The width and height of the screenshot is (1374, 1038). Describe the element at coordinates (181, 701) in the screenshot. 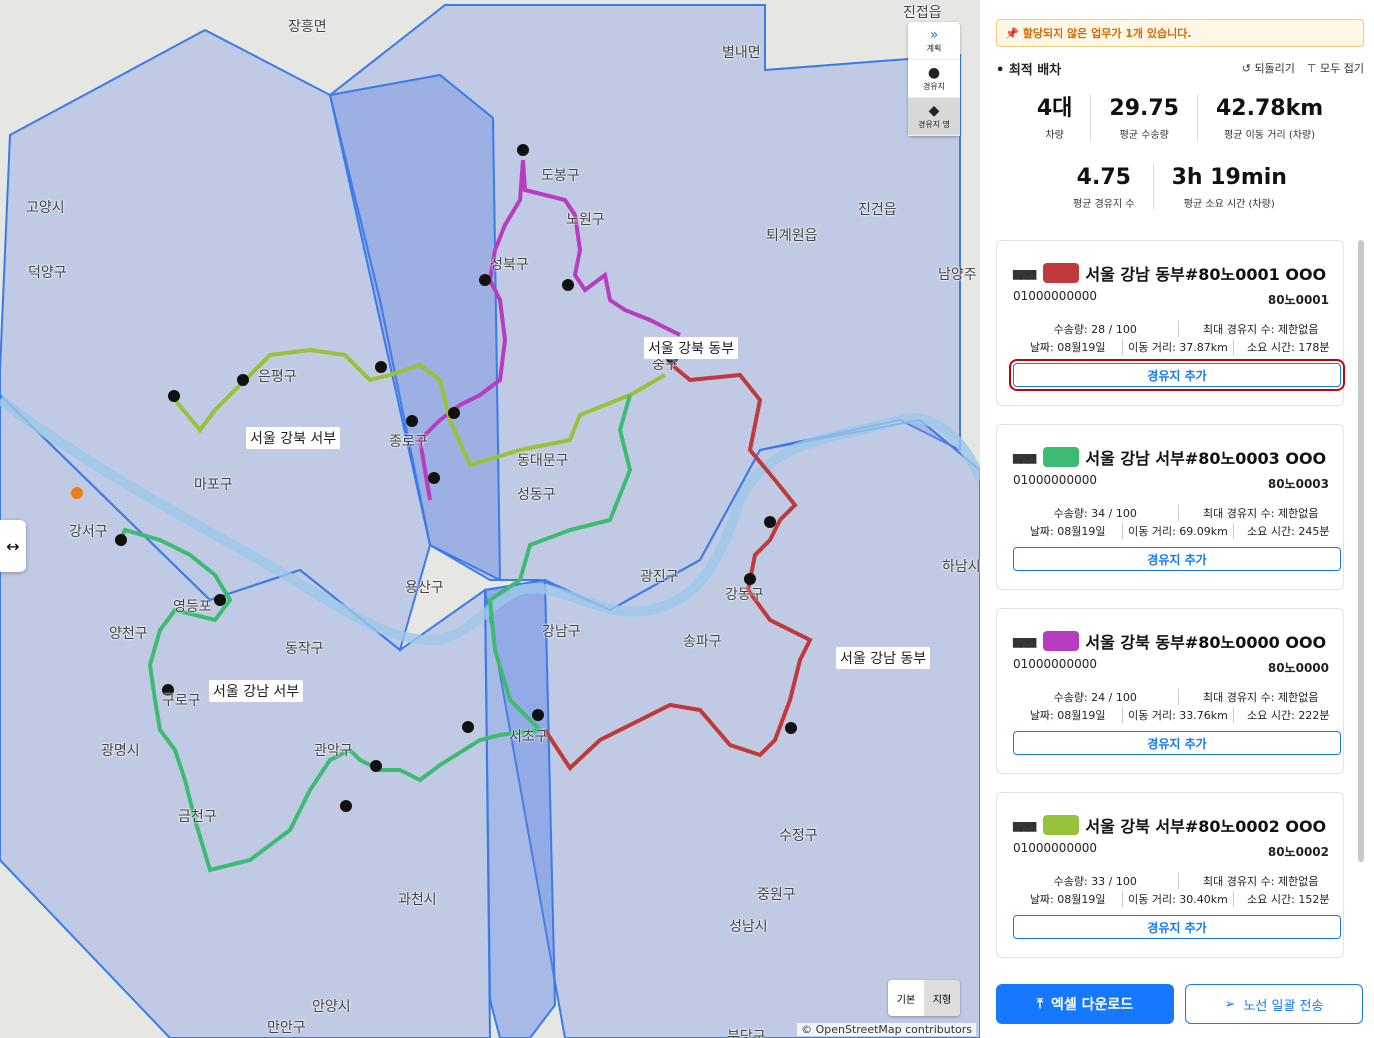

I see `place-label: 구로구` at that location.